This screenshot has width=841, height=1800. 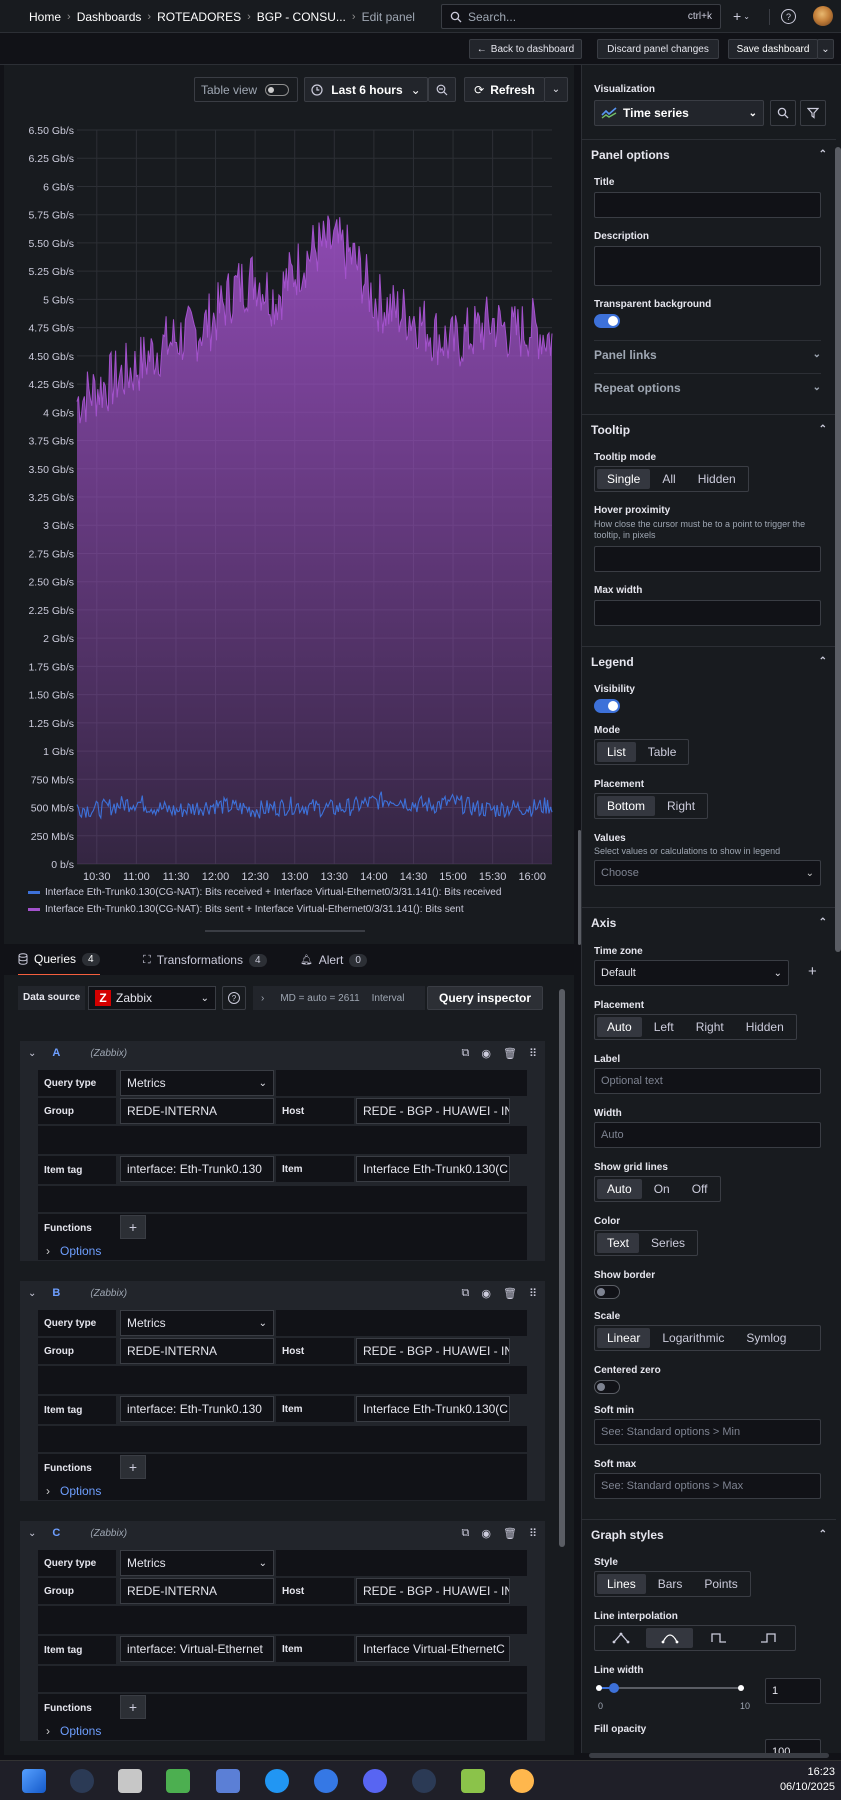 I want to click on datasource-picker: Z Zabbix ⌄, so click(x=152, y=998).